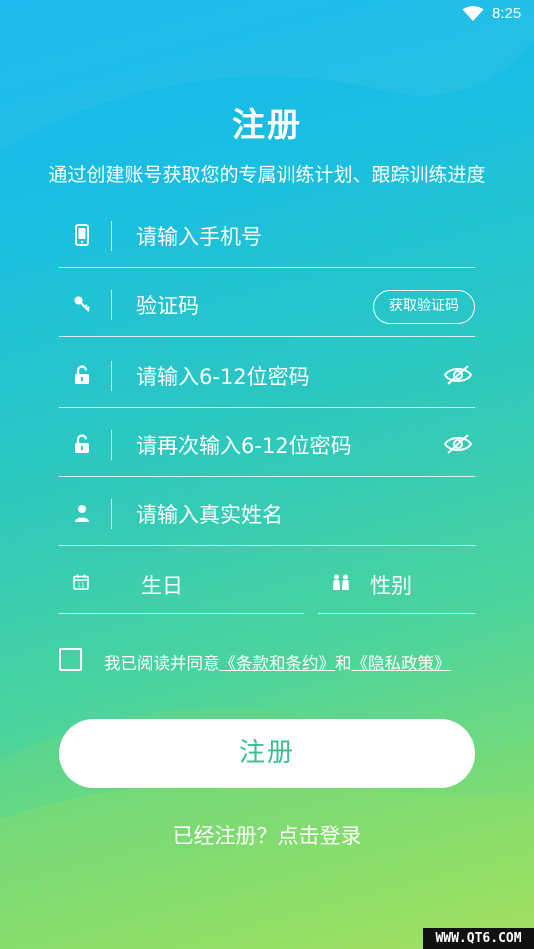 This screenshot has height=949, width=534. Describe the element at coordinates (244, 445) in the screenshot. I see `password-confirm-input: 请再次输入6-12位密码` at that location.